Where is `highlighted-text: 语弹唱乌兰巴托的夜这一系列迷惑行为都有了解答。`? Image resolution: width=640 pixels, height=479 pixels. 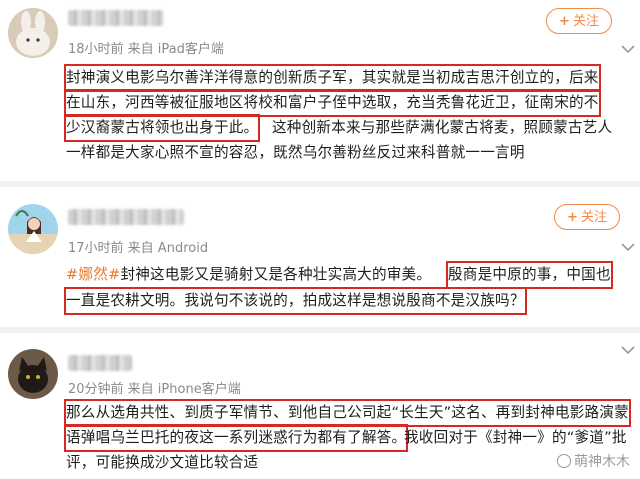 highlighted-text: 语弹唱乌兰巴托的夜这一系列迷惑行为都有了解答。 is located at coordinates (236, 438).